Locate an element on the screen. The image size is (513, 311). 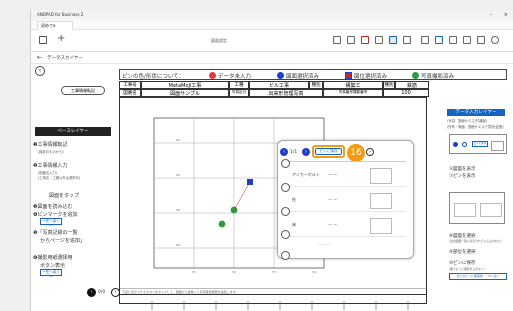
info-cell: 鉄筋 is located at coordinates (412, 85).